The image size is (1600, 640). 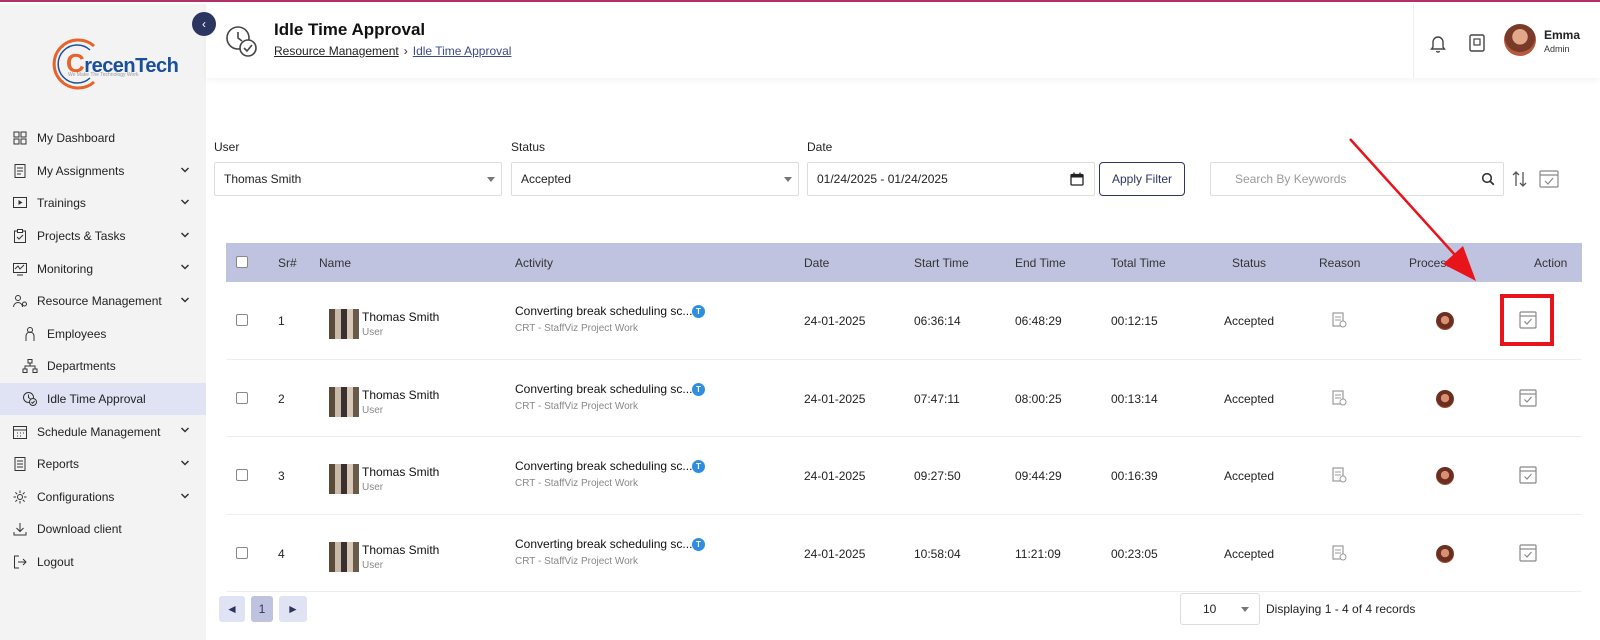 I want to click on employees-icon, so click(x=30, y=333).